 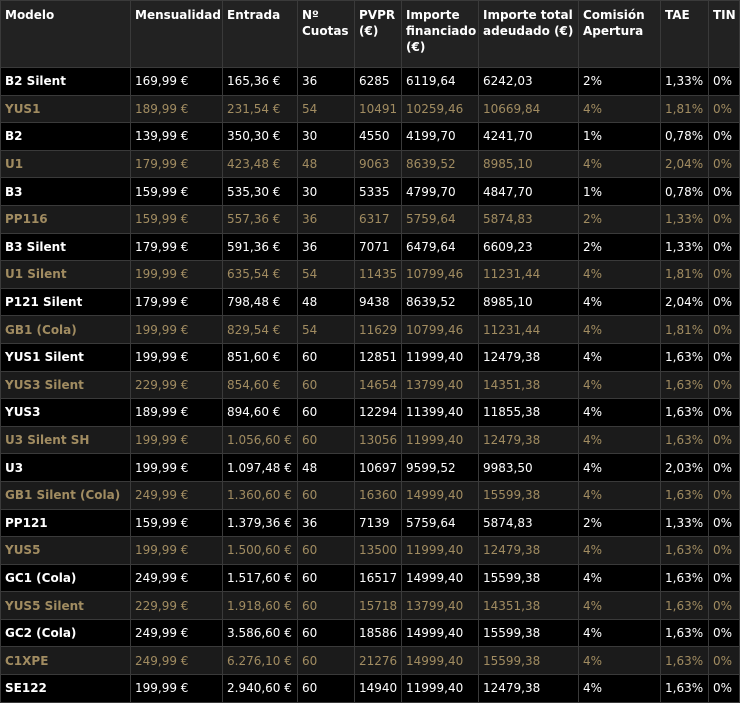 What do you see at coordinates (378, 523) in the screenshot?
I see `cell-pvpr: 7139` at bounding box center [378, 523].